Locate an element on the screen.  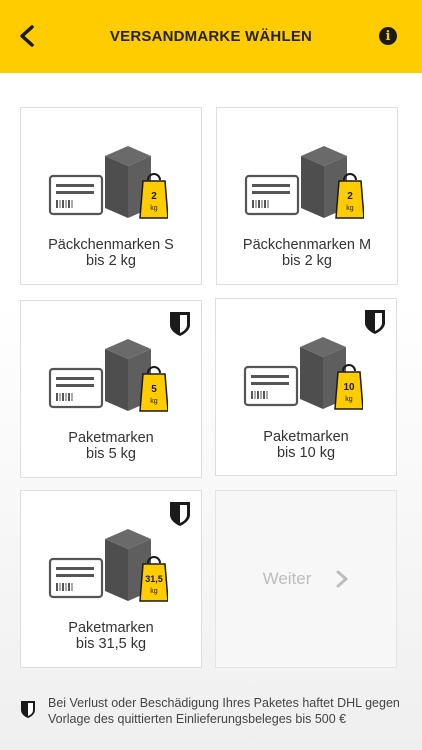
weiter-button: Weiter is located at coordinates (306, 579).